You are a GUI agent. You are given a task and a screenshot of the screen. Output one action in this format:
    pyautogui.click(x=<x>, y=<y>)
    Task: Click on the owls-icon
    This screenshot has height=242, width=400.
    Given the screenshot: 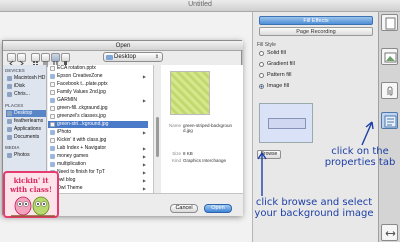 What is the action you would take?
    pyautogui.click(x=33, y=206)
    